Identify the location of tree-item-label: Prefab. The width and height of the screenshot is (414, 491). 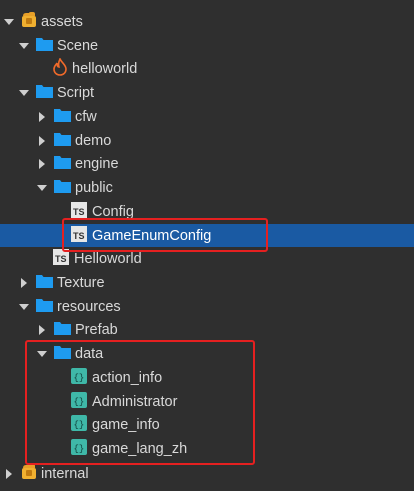
(96, 329).